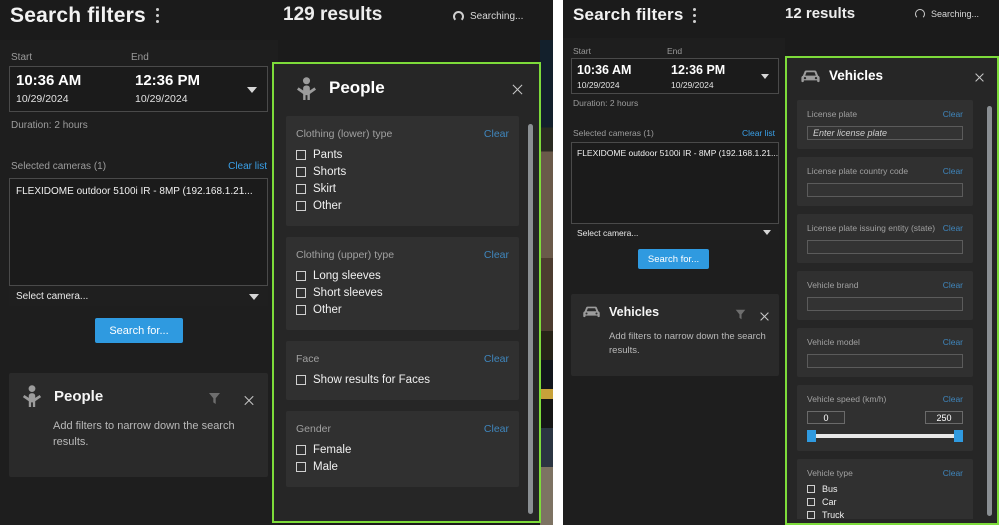 The height and width of the screenshot is (525, 999). What do you see at coordinates (402, 449) in the screenshot?
I see `checkbox-row: Female` at bounding box center [402, 449].